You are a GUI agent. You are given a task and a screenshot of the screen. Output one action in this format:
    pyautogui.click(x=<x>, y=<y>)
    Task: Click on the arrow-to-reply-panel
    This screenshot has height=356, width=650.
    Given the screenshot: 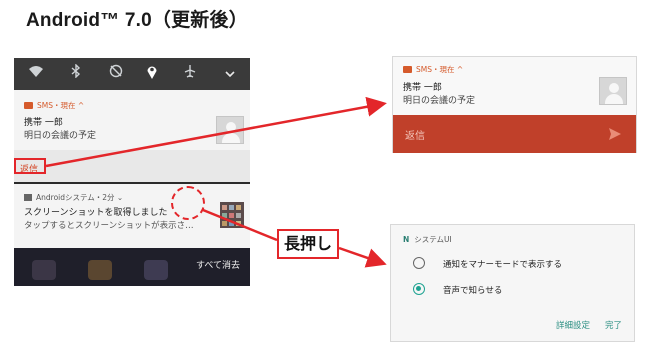 What is the action you would take?
    pyautogui.click(x=216, y=132)
    